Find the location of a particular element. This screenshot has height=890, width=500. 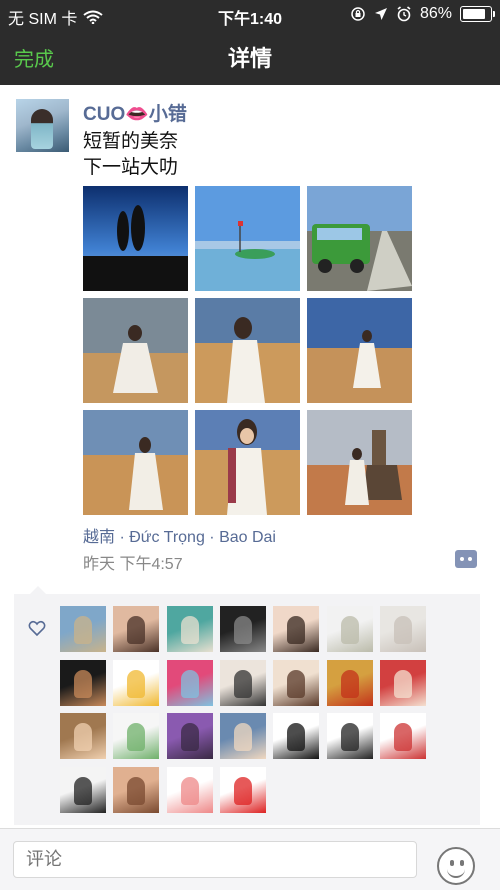

post-time: 昨天 下午4:57 is located at coordinates (133, 564).